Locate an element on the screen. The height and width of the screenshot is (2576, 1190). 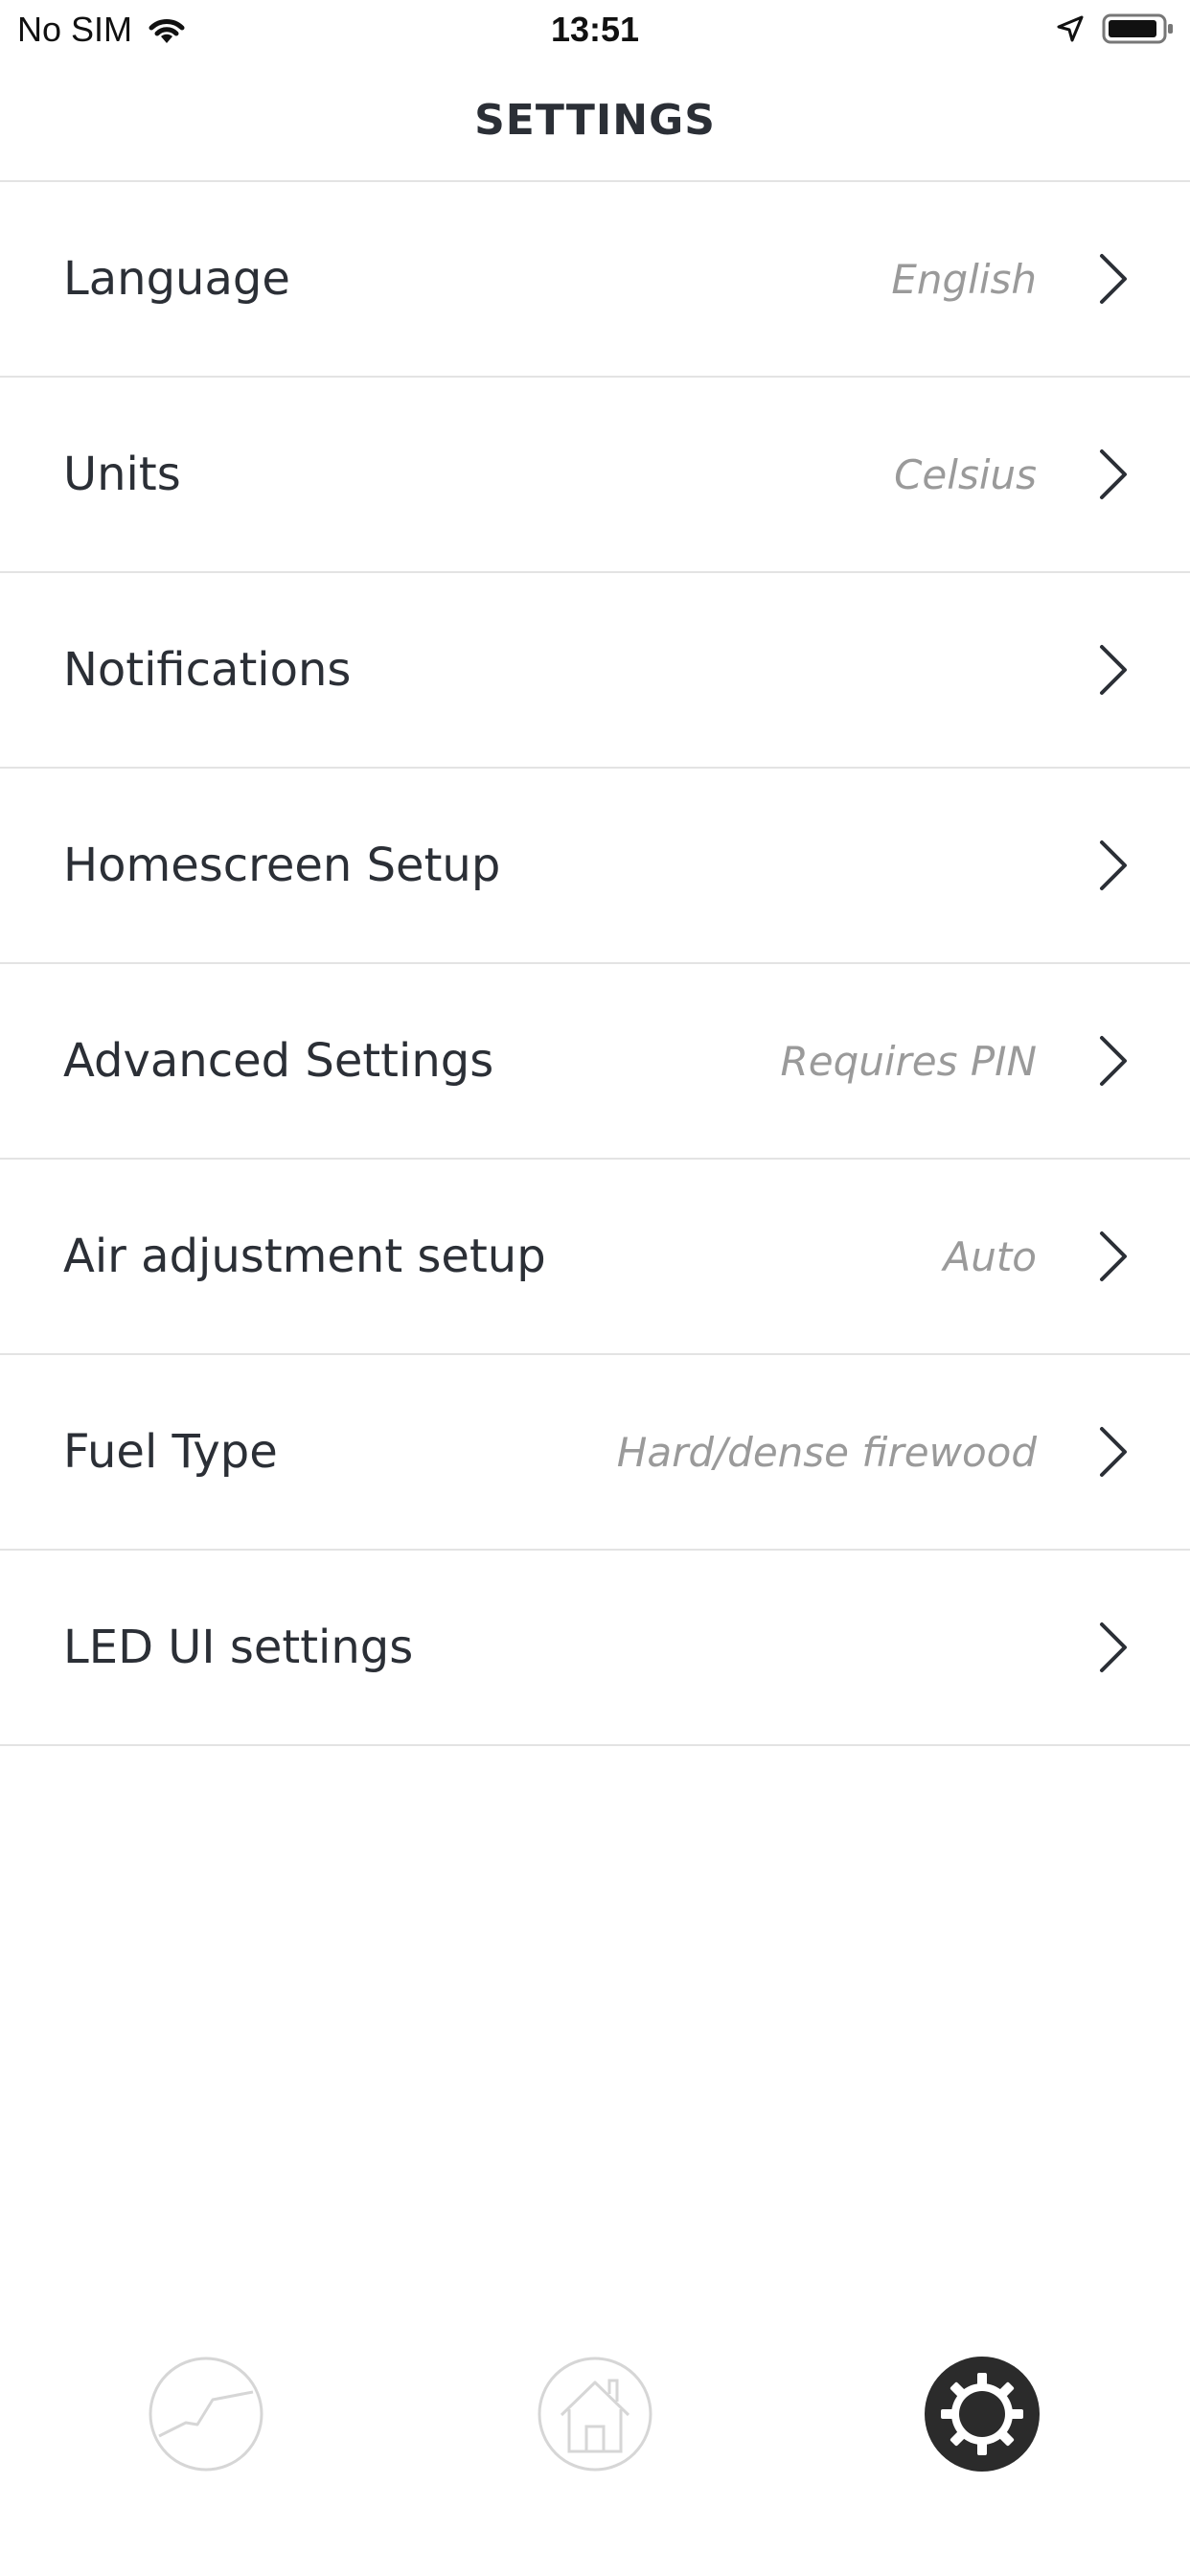
status-bar: No SIM 13:51 is located at coordinates (595, 29).